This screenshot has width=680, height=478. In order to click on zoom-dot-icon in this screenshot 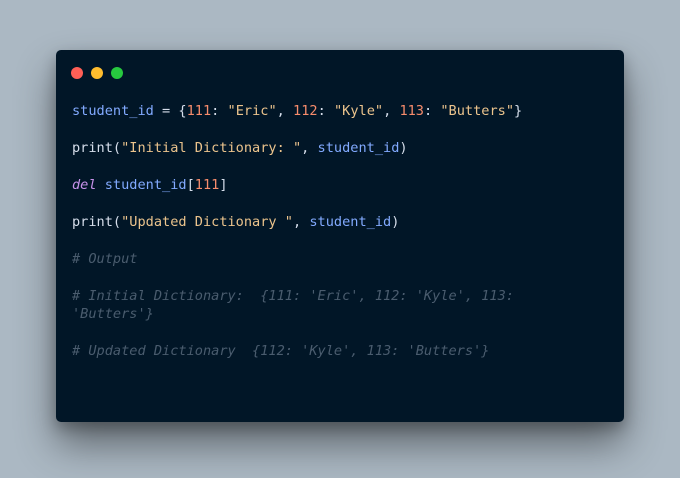, I will do `click(117, 73)`.